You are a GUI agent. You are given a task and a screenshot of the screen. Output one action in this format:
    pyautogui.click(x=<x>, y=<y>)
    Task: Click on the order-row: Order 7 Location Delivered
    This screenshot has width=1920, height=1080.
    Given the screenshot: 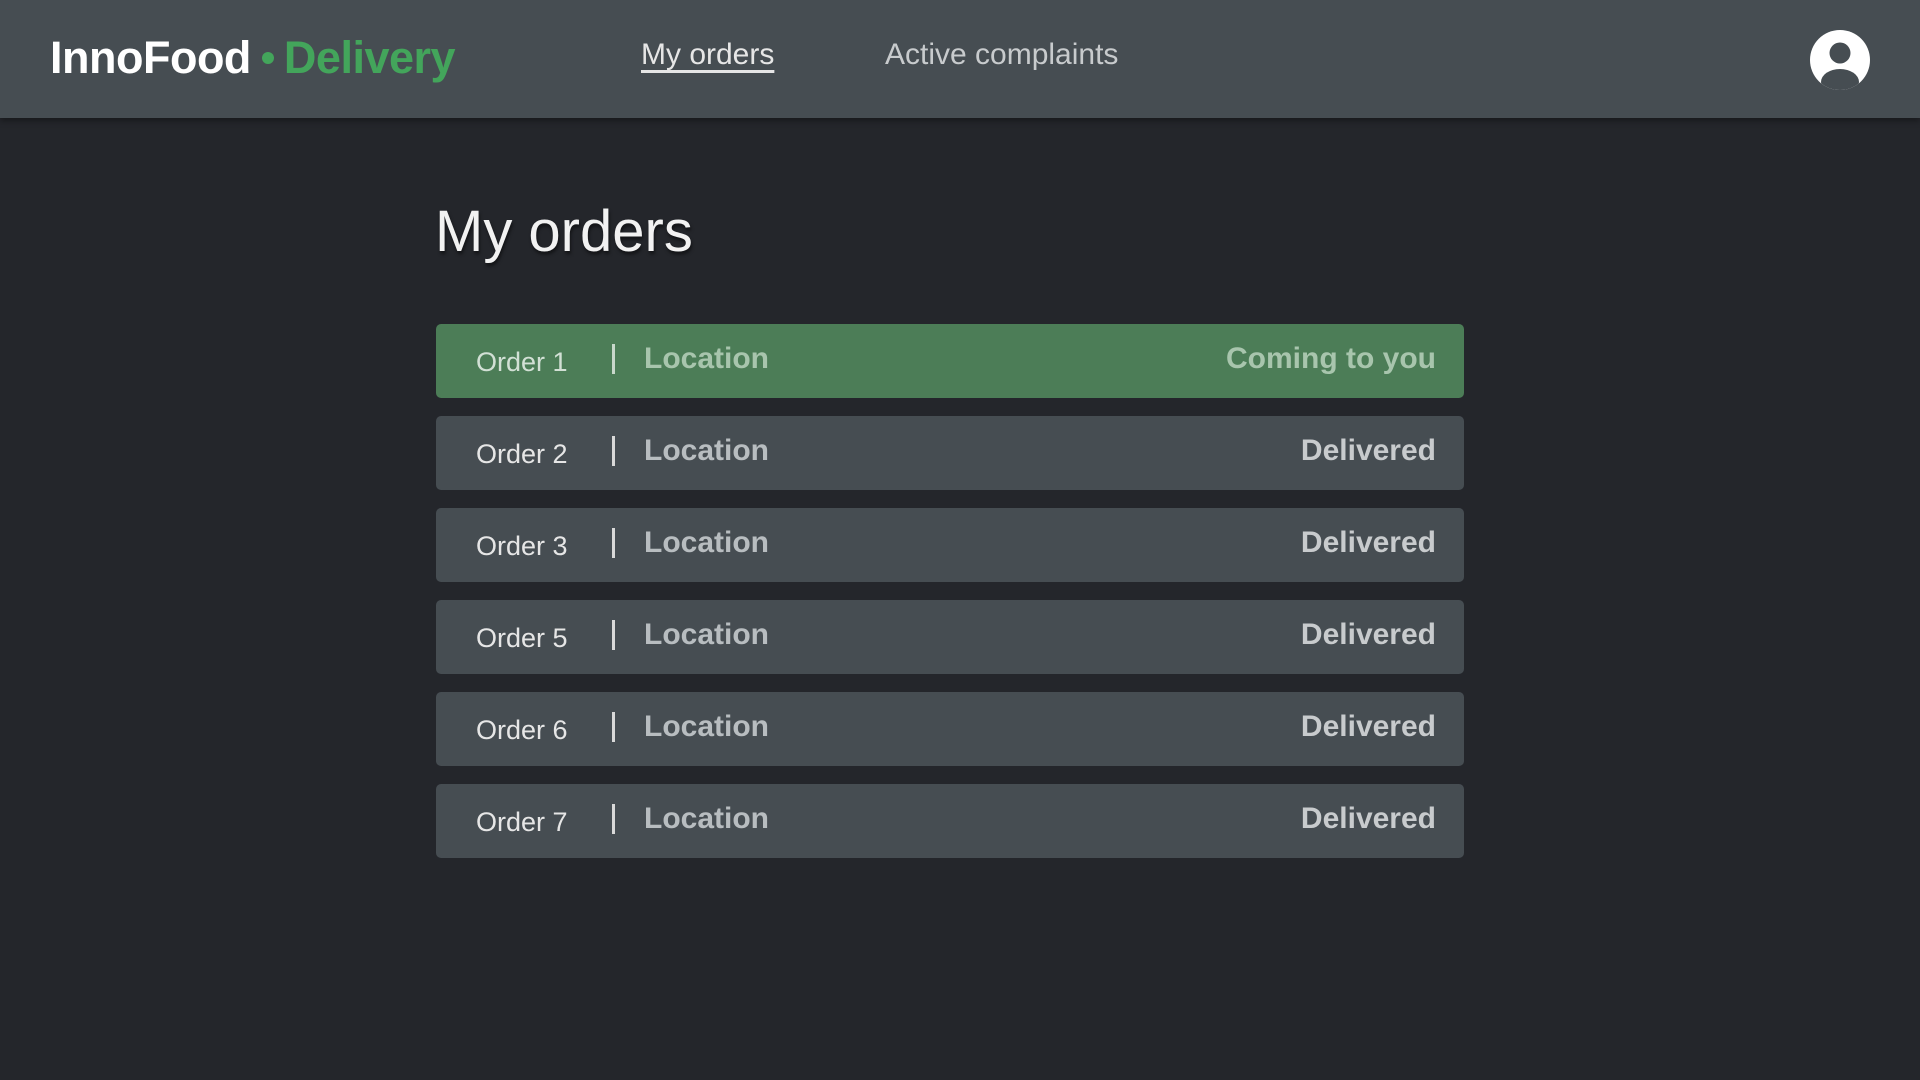 What is the action you would take?
    pyautogui.click(x=950, y=821)
    